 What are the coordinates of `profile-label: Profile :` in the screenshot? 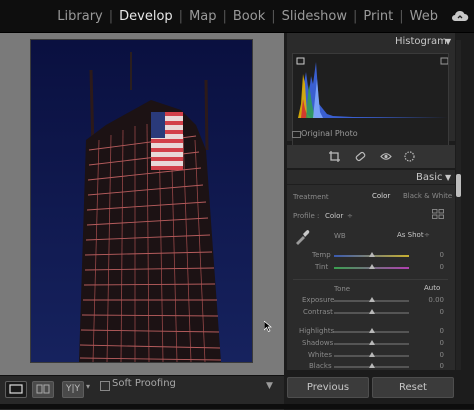 It's located at (306, 216).